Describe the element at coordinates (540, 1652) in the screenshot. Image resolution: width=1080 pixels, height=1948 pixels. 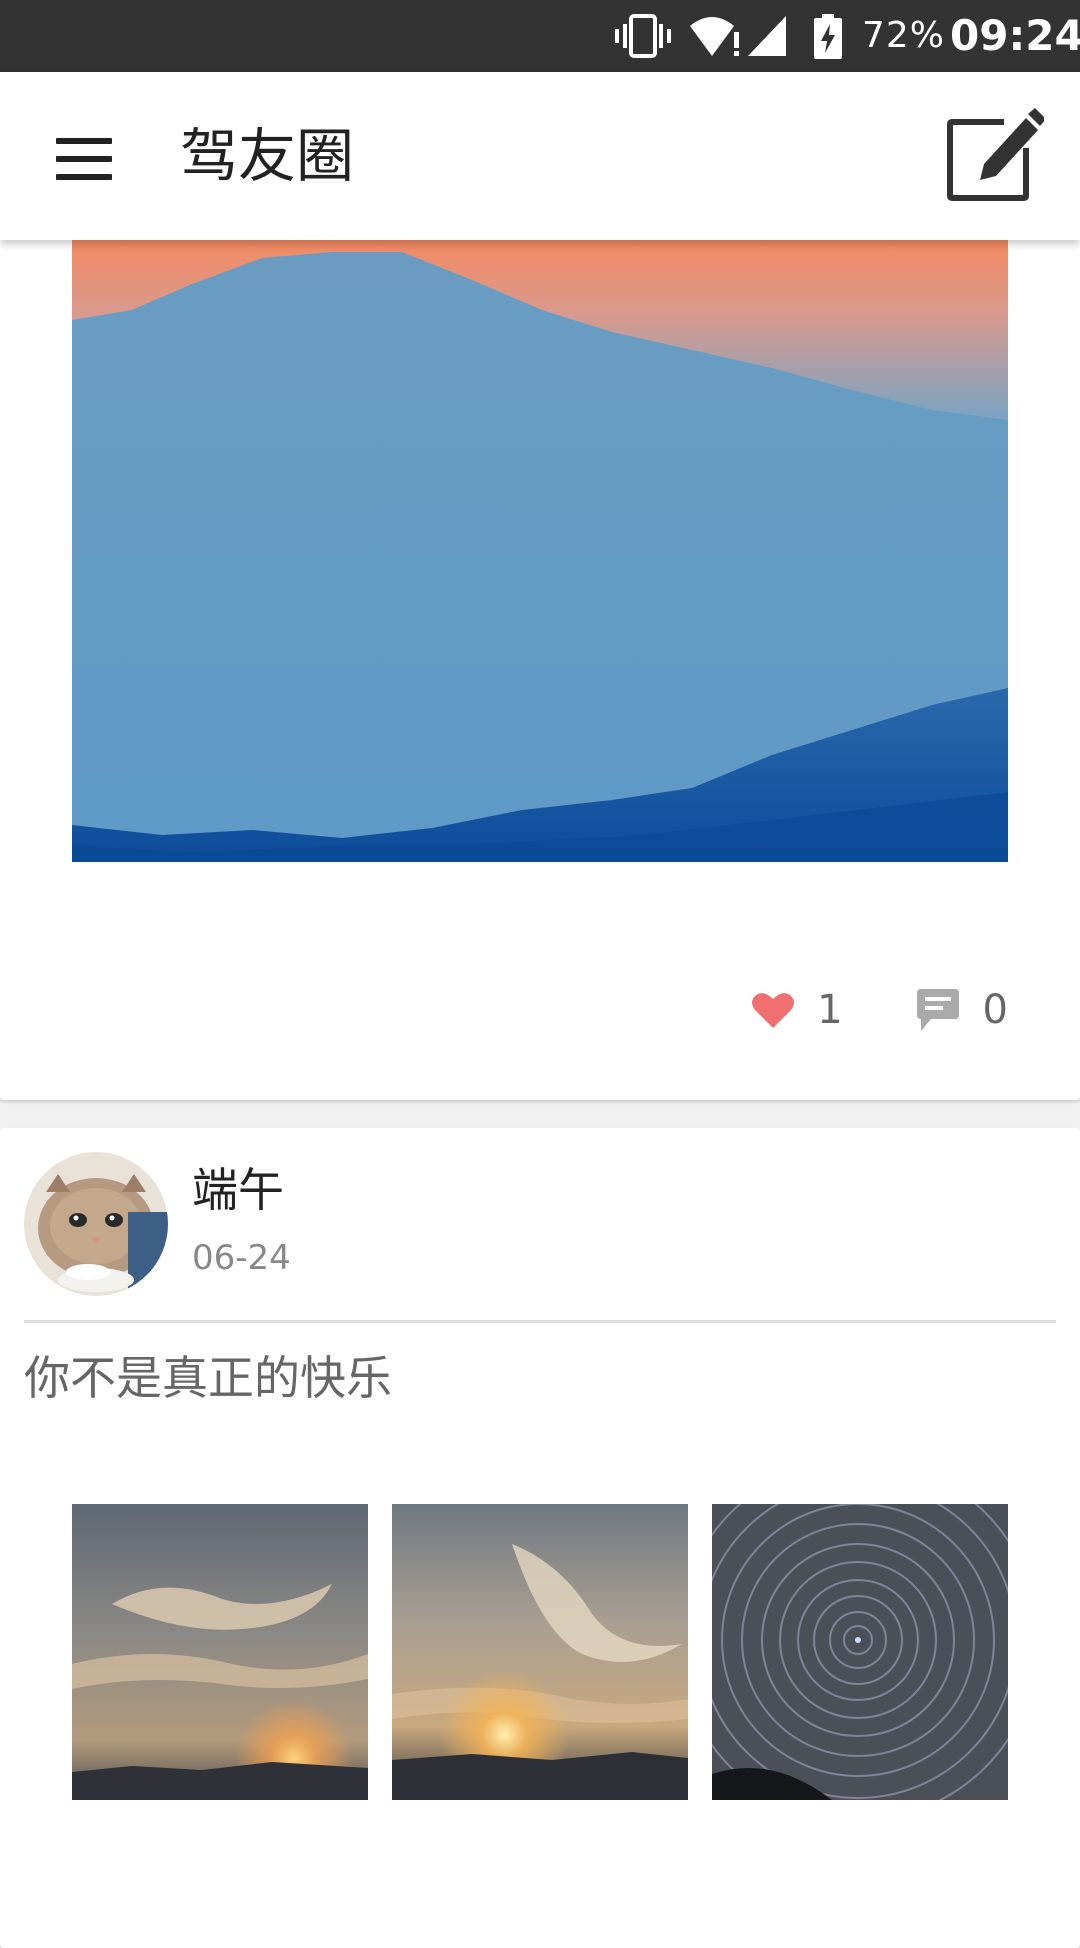
I see `sunset-sky-photo` at that location.